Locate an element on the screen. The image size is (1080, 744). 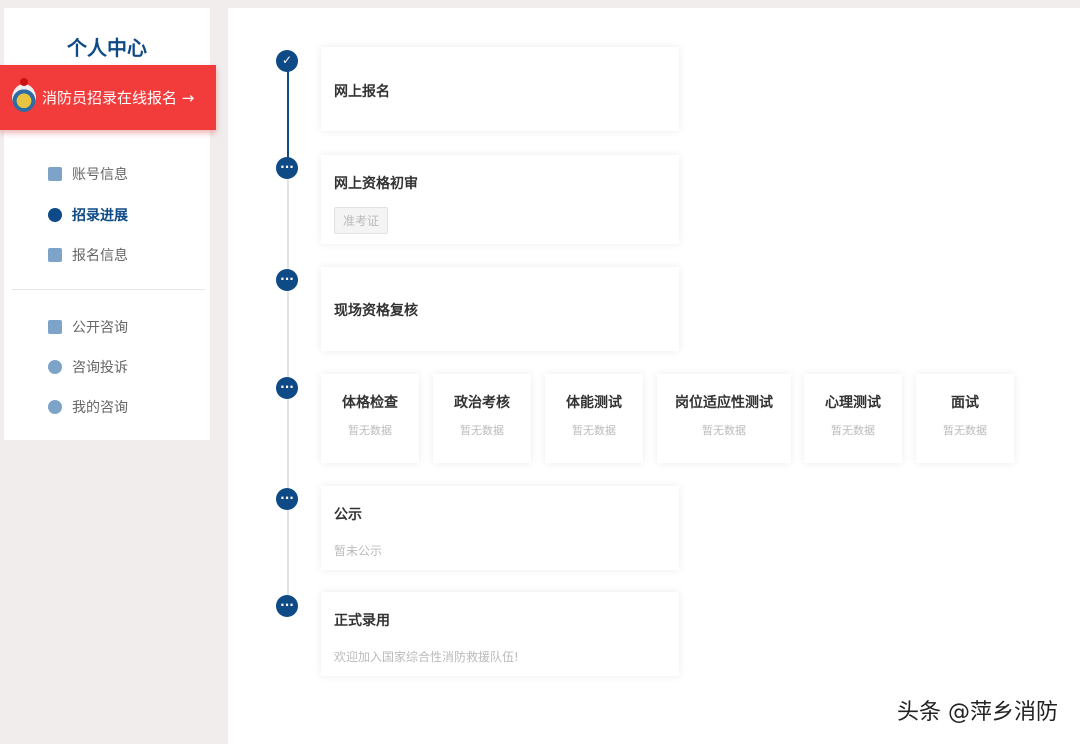
step-title: 网上资格初审 is located at coordinates (376, 184).